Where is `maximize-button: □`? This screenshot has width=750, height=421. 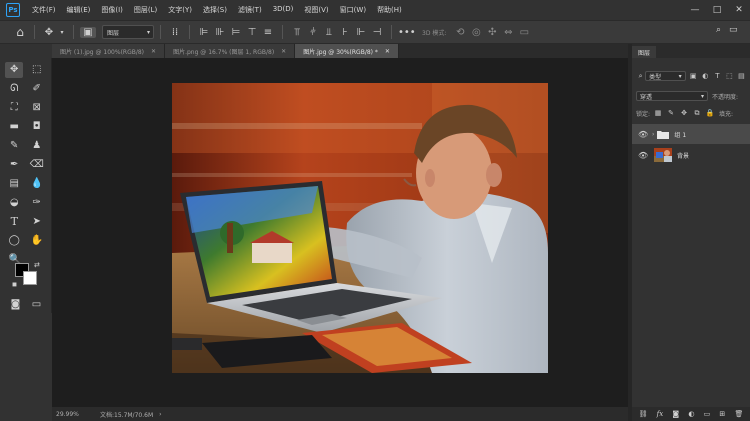
maximize-button: □ is located at coordinates (717, 10).